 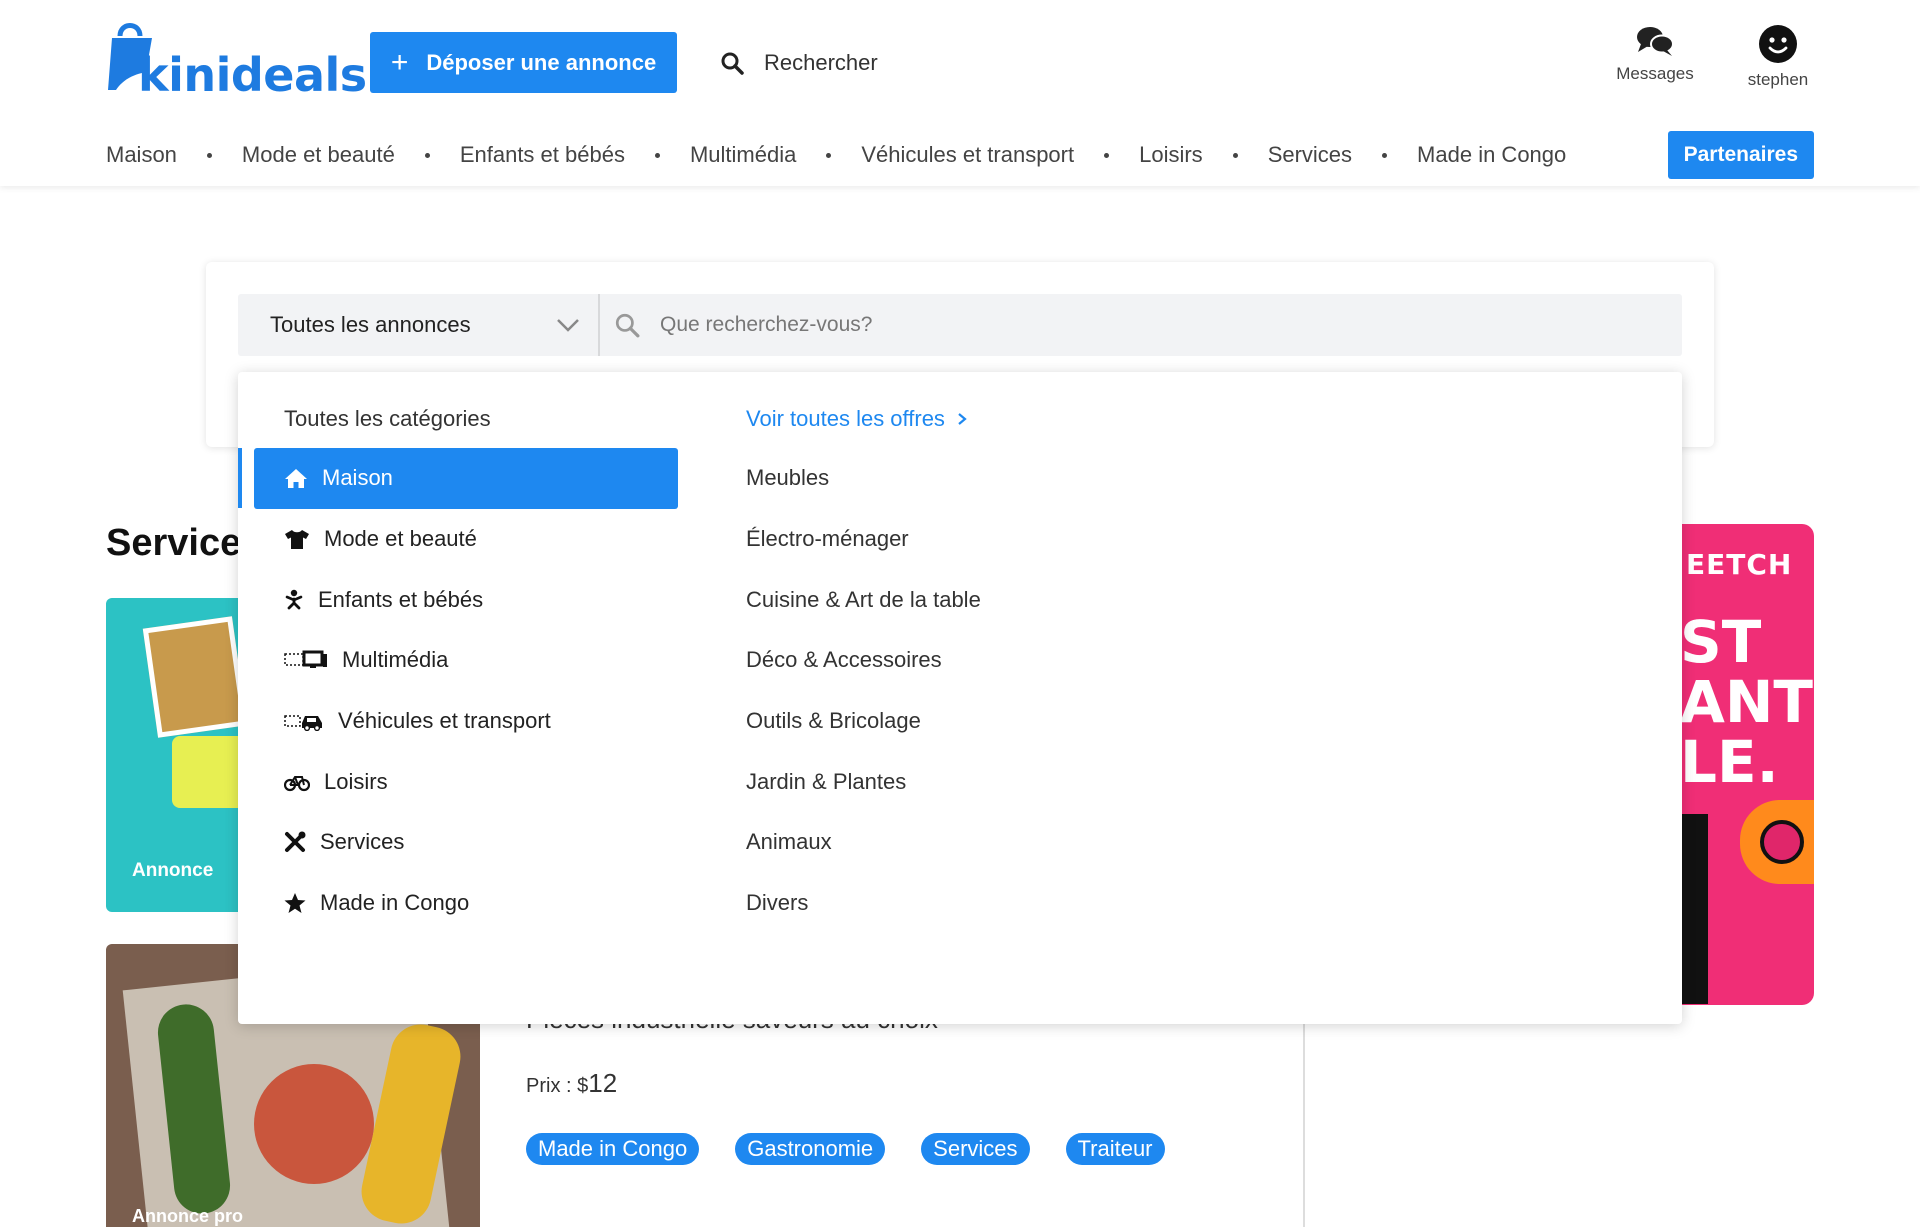 I want to click on category-item-made-in-congo: Made in Congo, so click(x=466, y=903).